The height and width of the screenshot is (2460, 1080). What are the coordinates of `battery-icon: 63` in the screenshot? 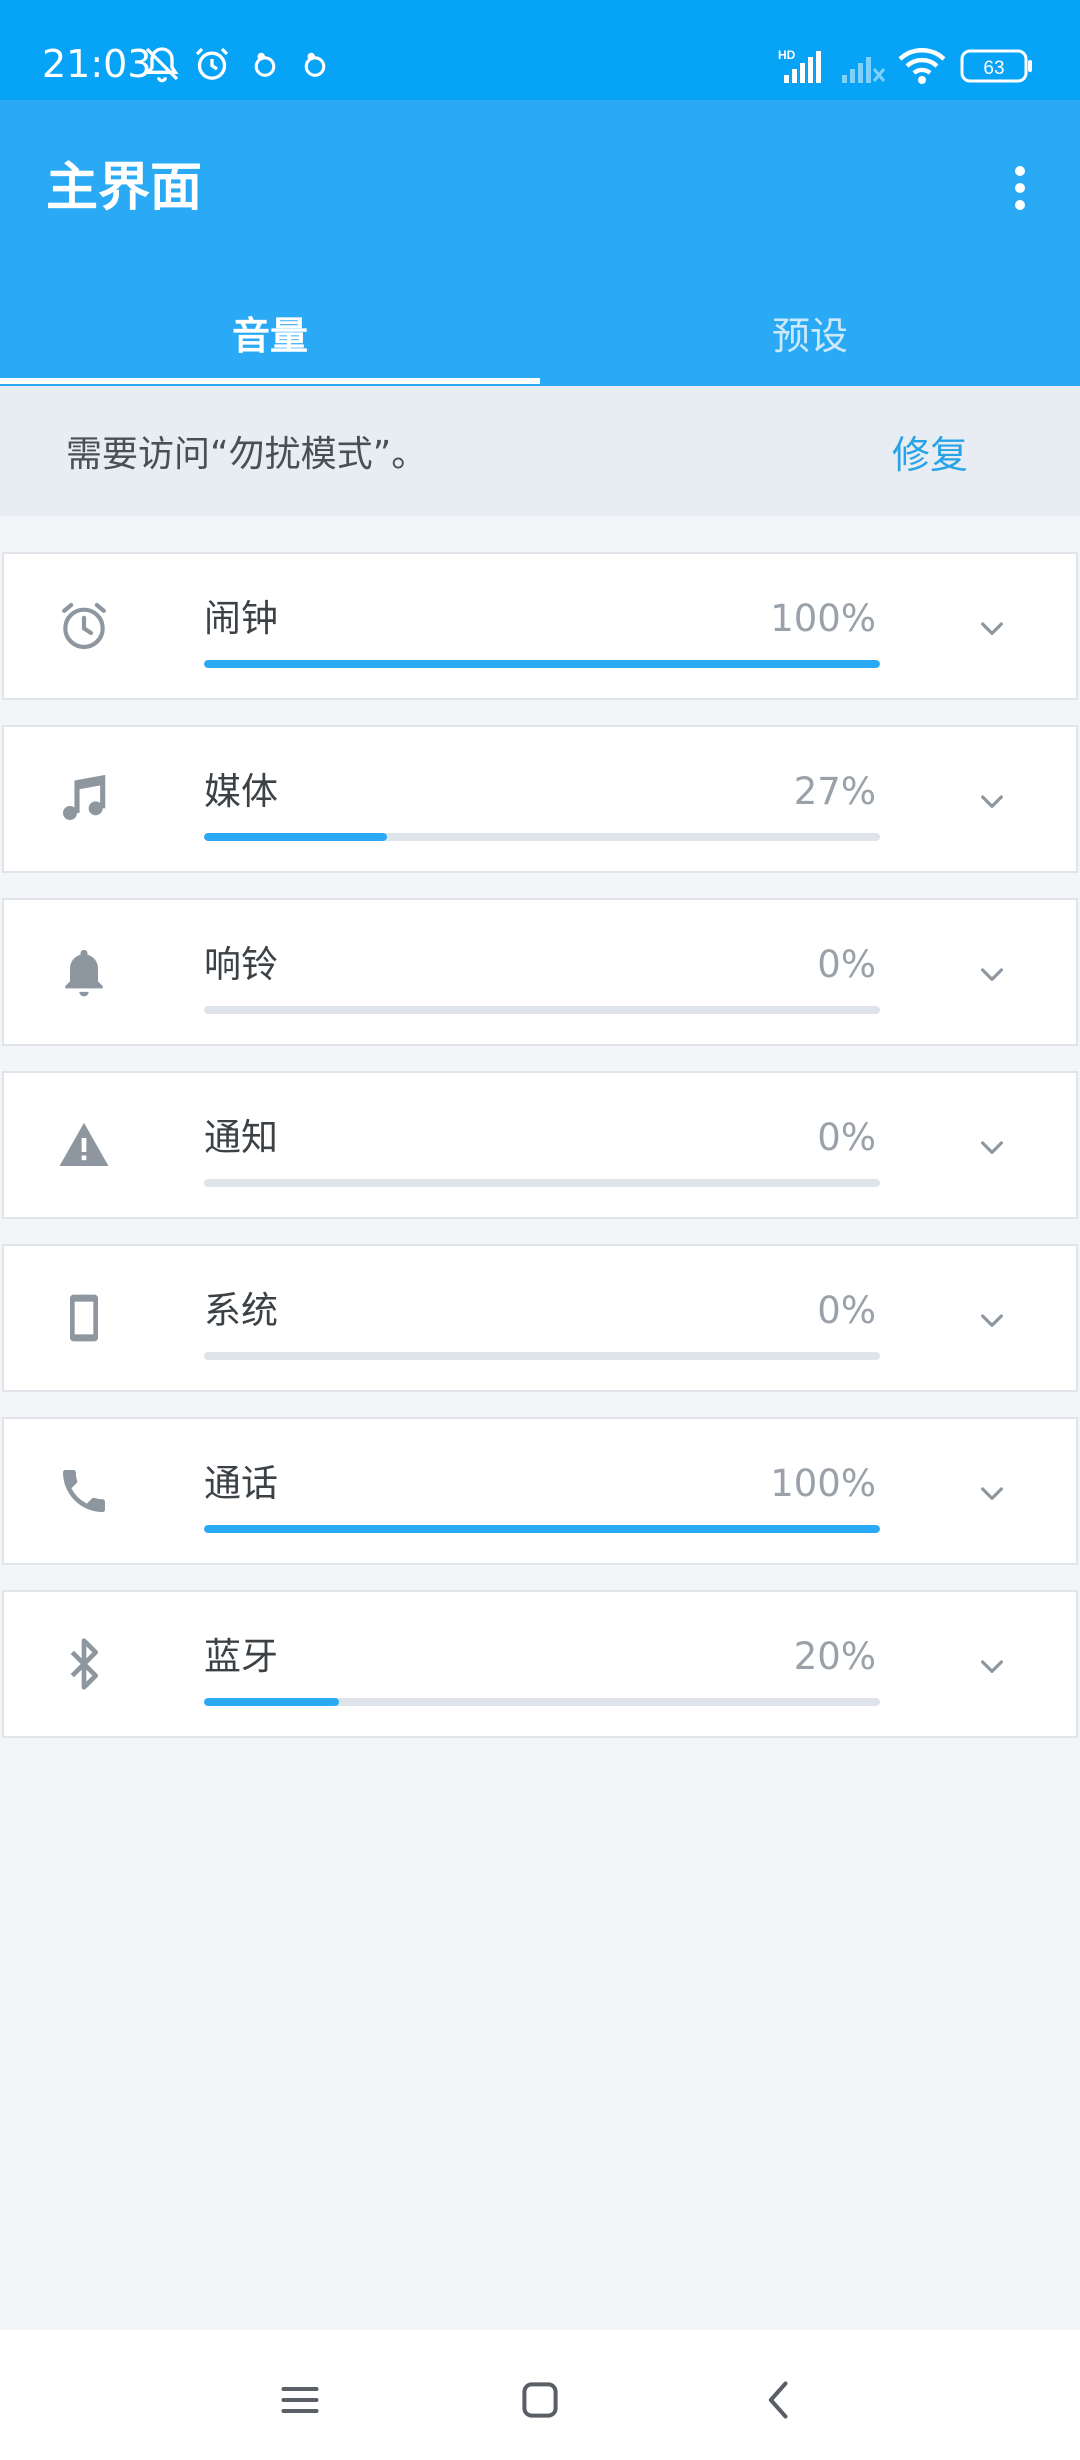 It's located at (997, 66).